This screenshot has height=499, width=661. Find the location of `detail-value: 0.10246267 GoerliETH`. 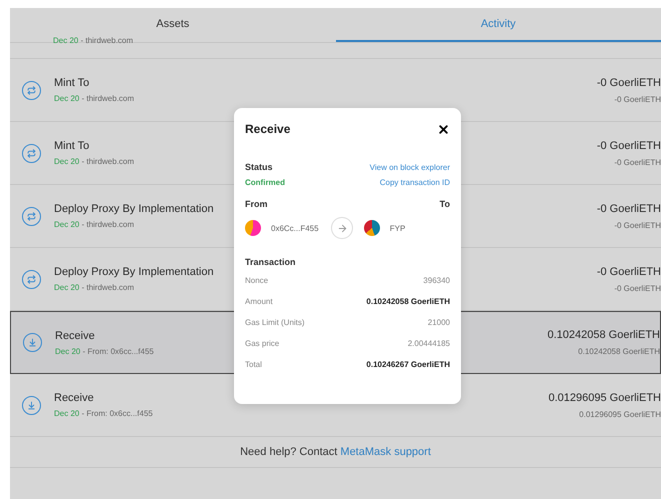

detail-value: 0.10246267 GoerliETH is located at coordinates (408, 364).